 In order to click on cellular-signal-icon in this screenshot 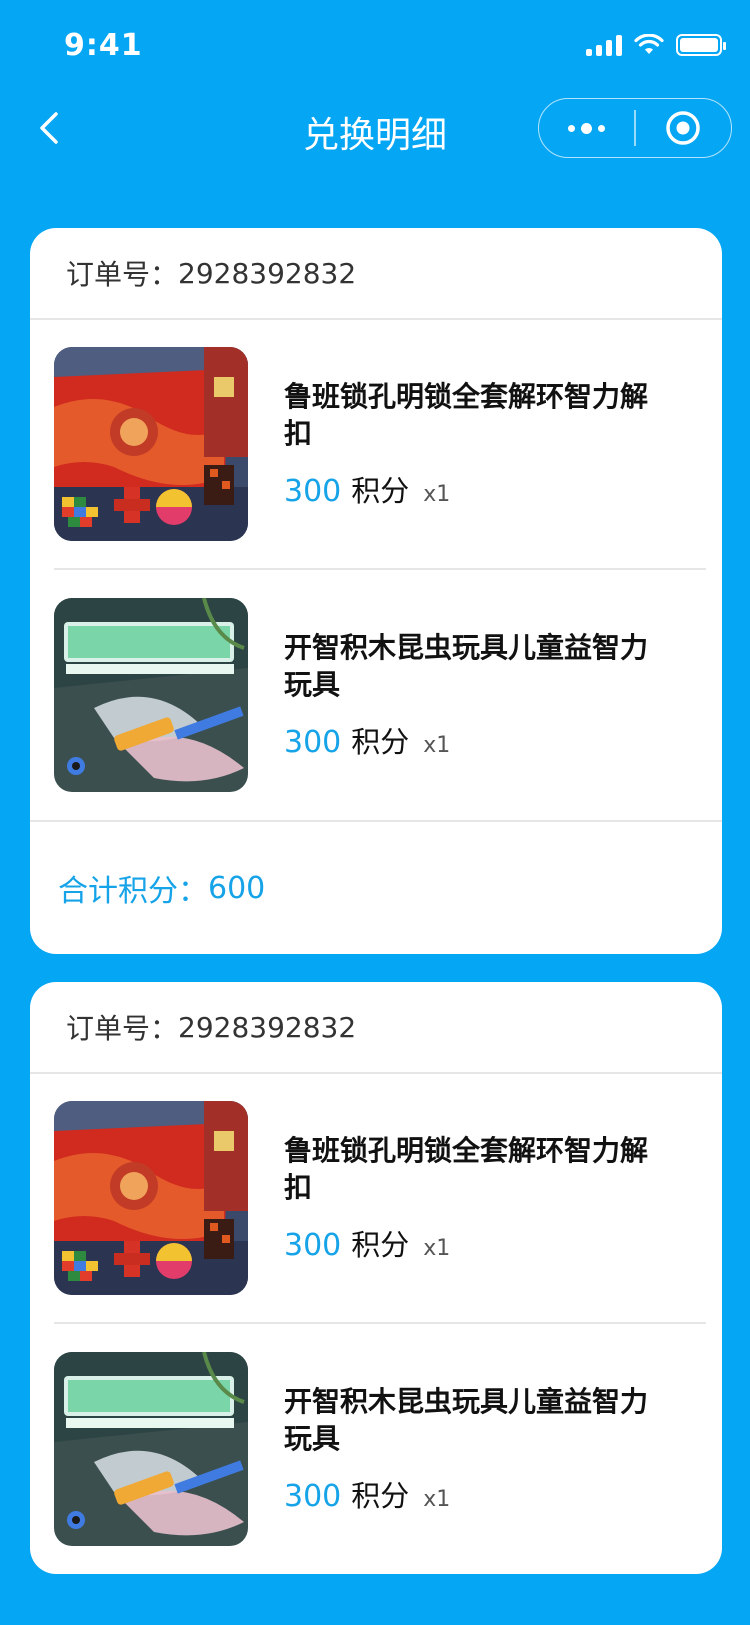, I will do `click(604, 45)`.